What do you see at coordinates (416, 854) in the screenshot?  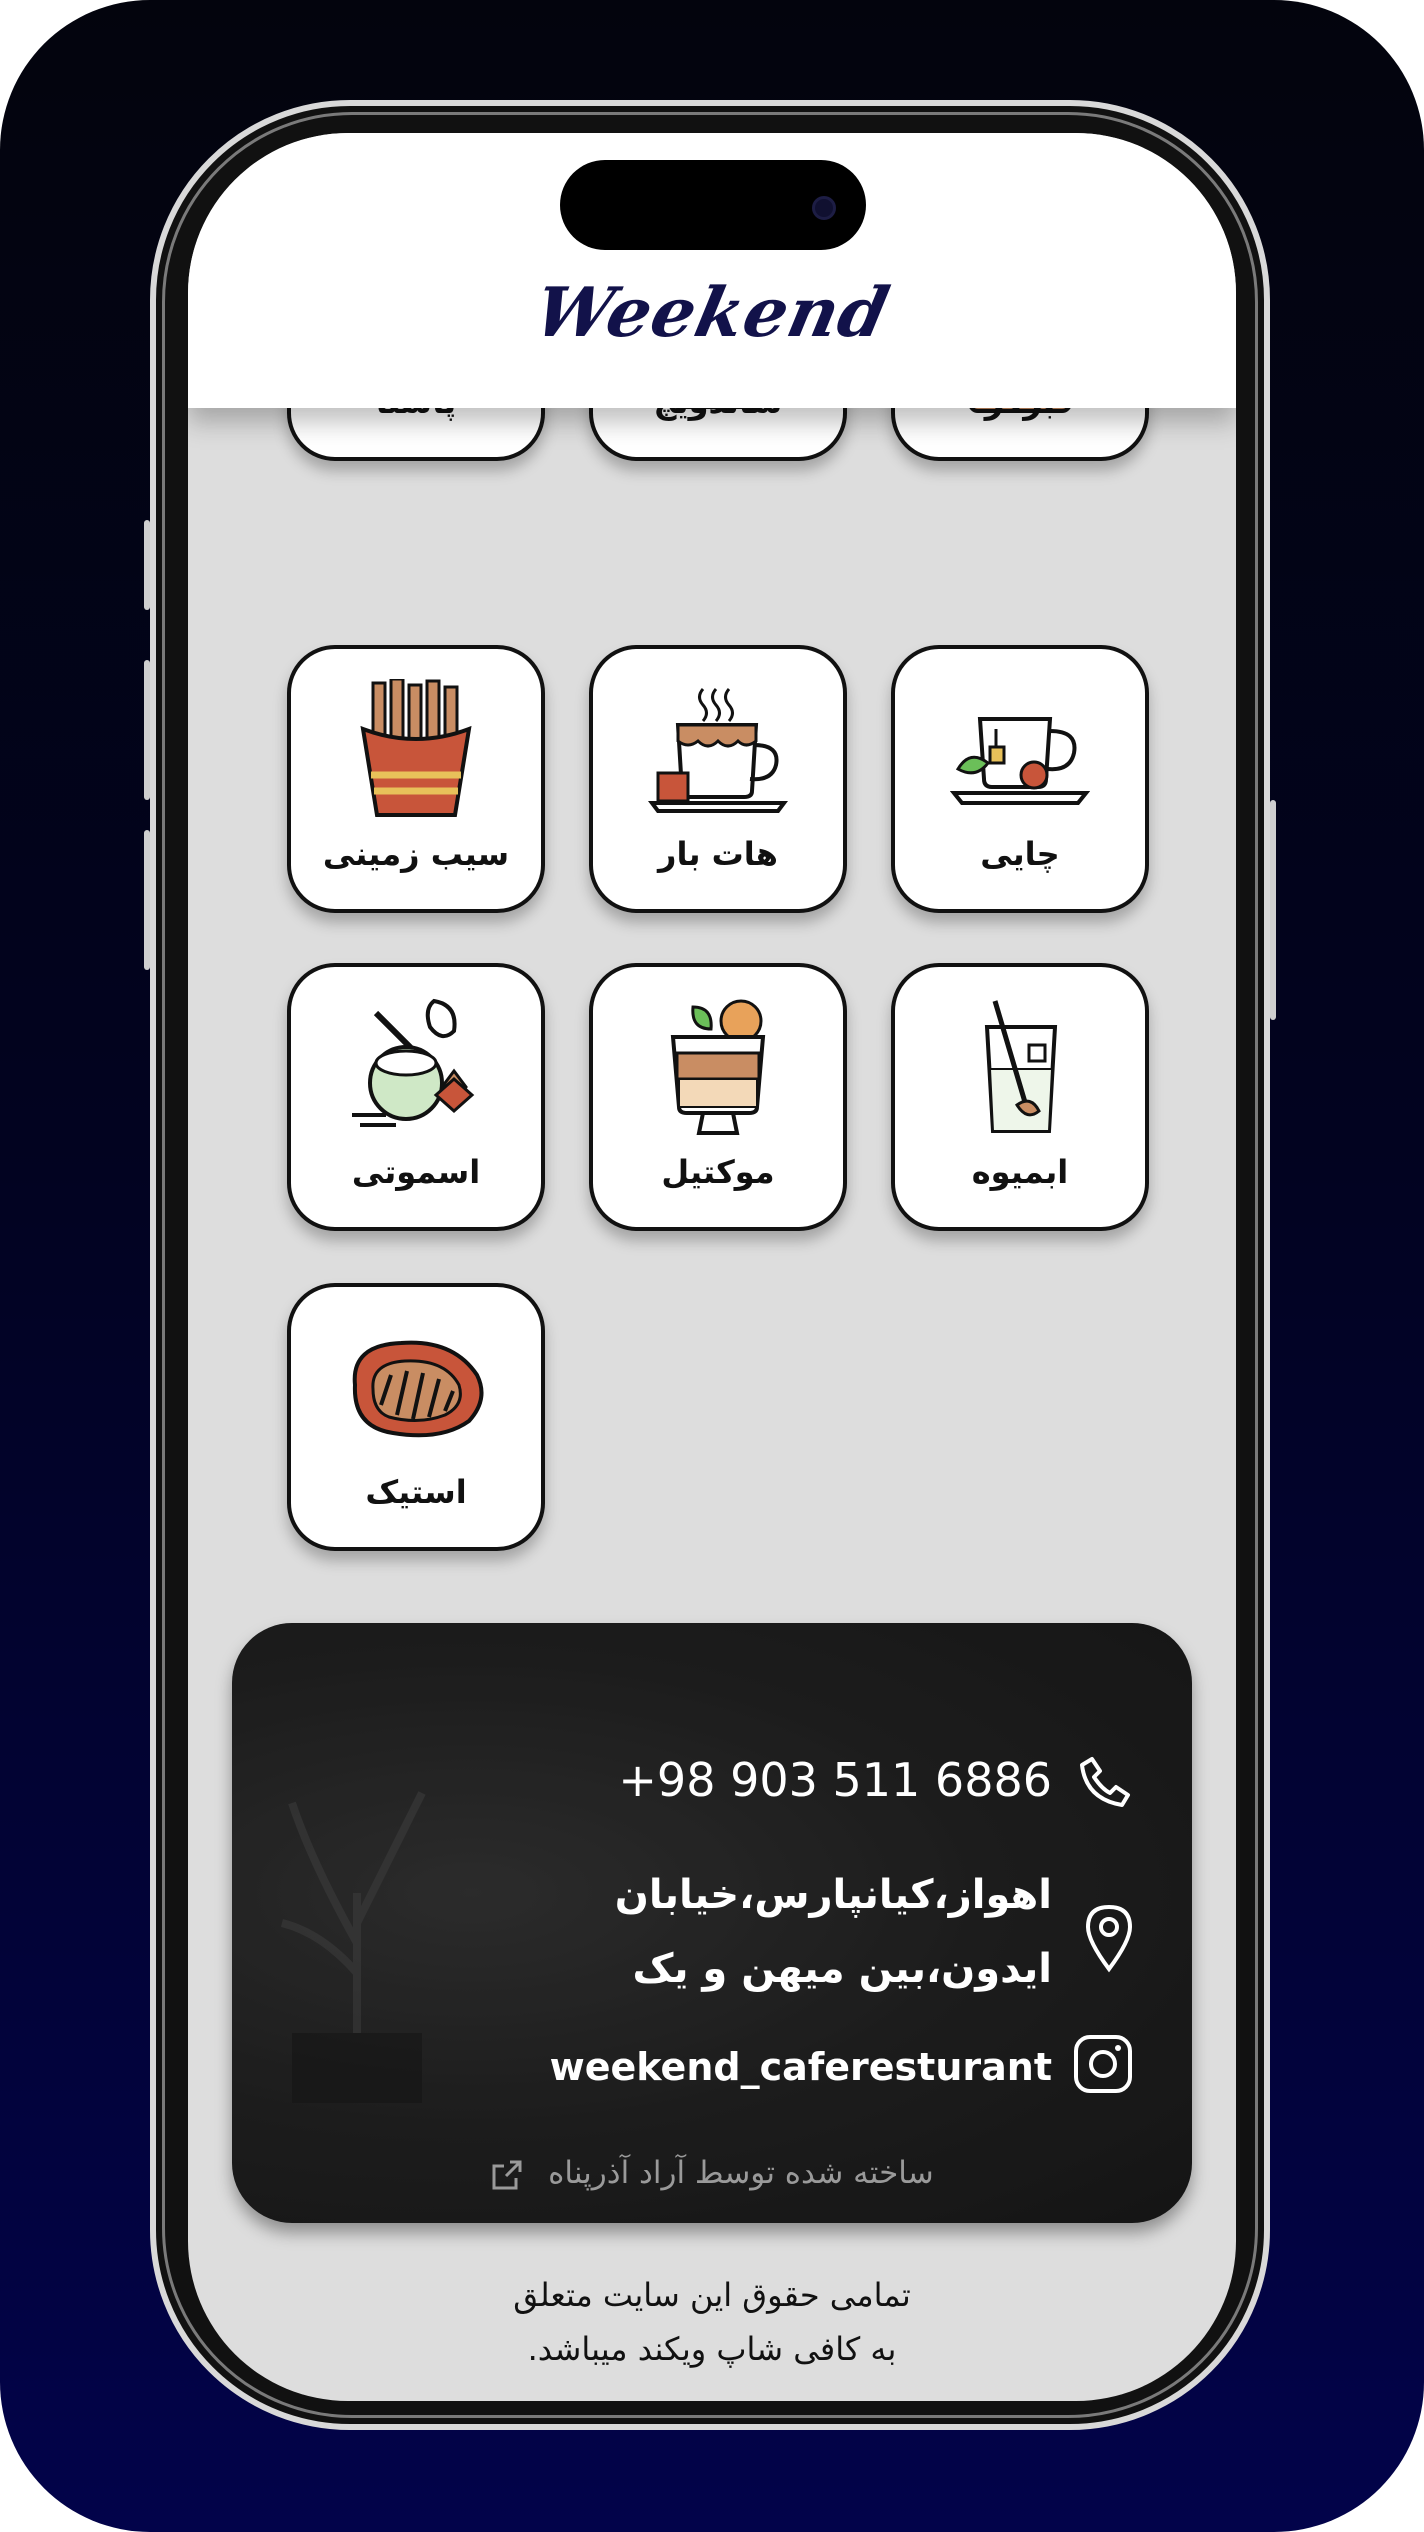 I see `category-label: سیب زمینی` at bounding box center [416, 854].